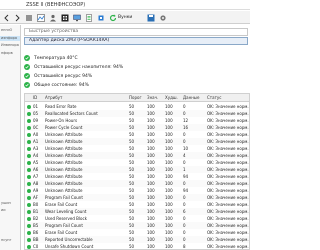  Describe the element at coordinates (10, 30) in the screenshot. I see `sidebar-item: енгиО` at that location.